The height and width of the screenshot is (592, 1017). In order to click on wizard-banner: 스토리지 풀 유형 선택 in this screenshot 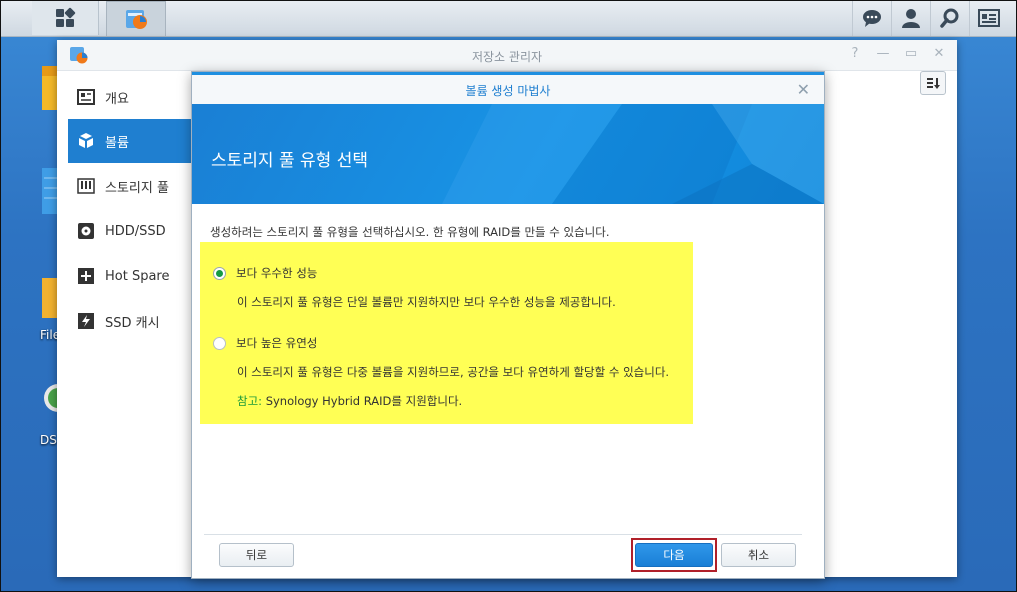, I will do `click(508, 154)`.